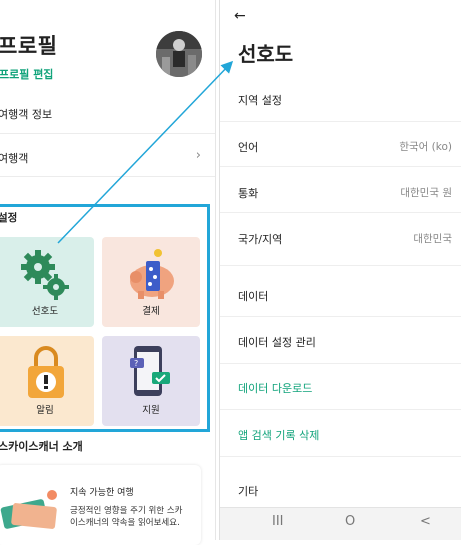 The image size is (461, 545). I want to click on traveler-info-header: 여행객 정보, so click(26, 114).